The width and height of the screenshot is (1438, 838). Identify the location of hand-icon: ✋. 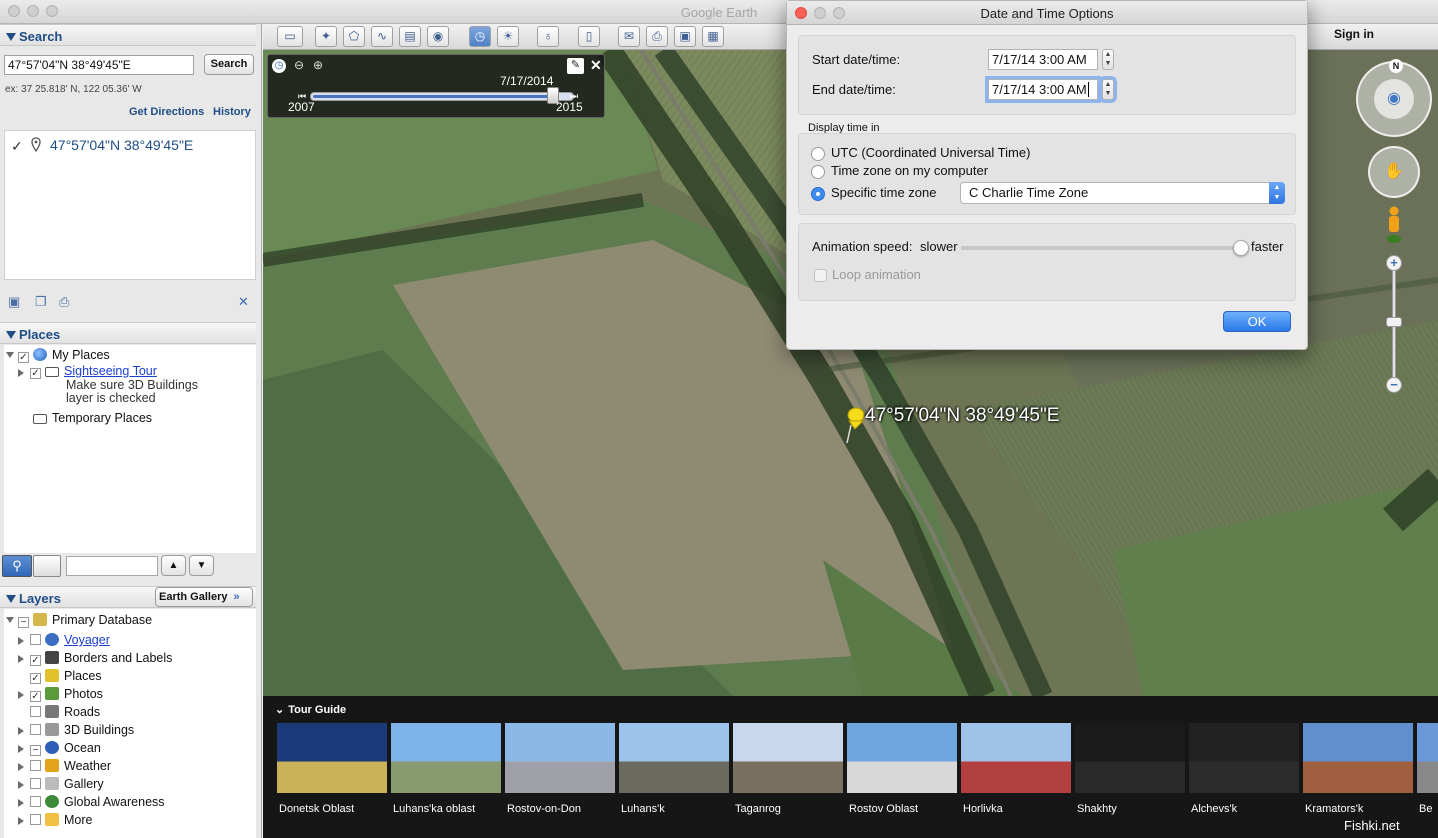
(1394, 172).